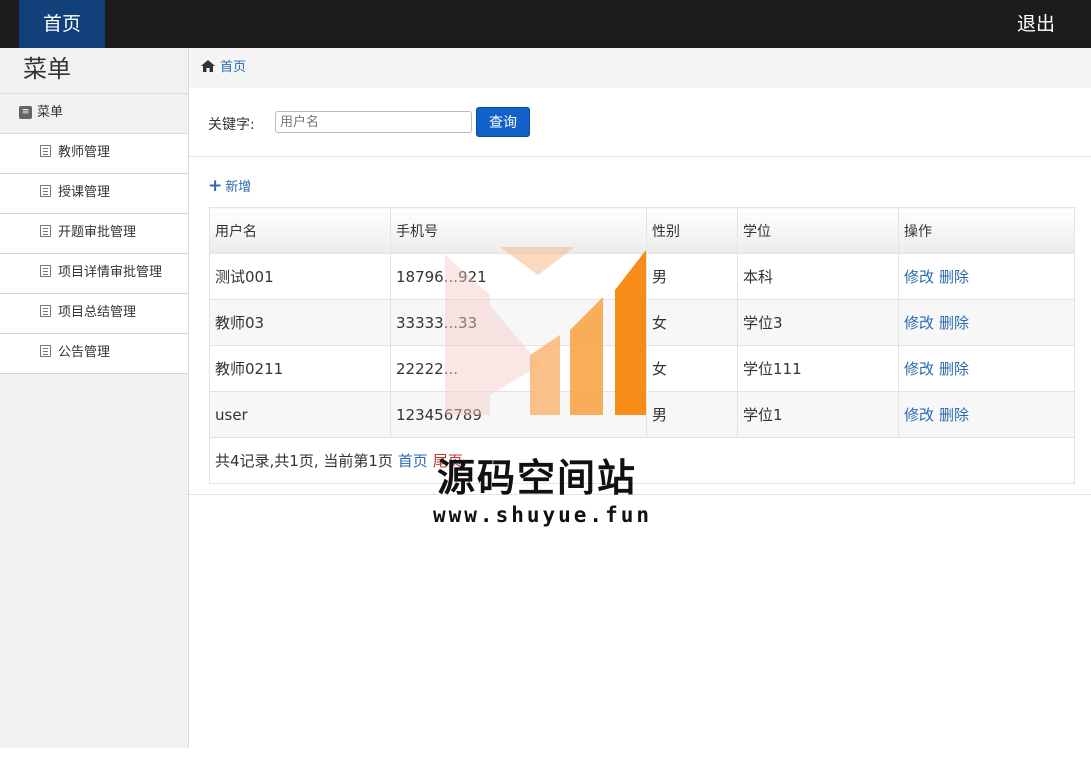 This screenshot has width=1091, height=777. What do you see at coordinates (238, 187) in the screenshot?
I see `add-new-label: 新增` at bounding box center [238, 187].